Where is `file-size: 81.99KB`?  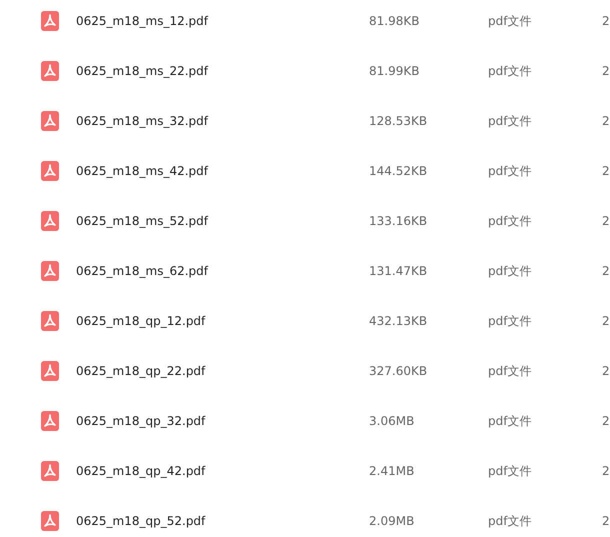 file-size: 81.99KB is located at coordinates (394, 71).